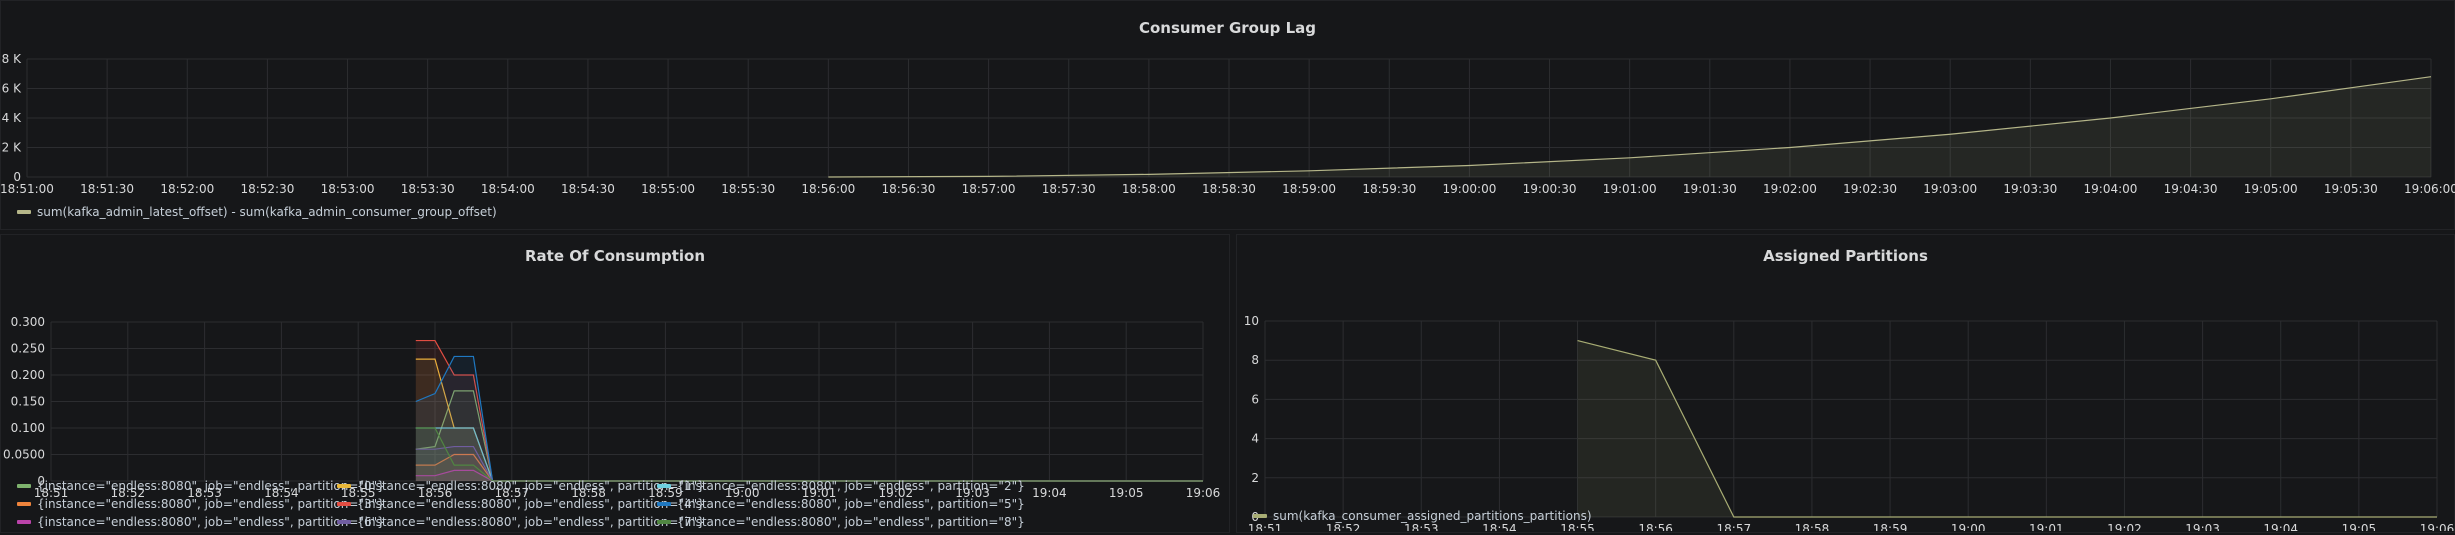 The image size is (2455, 535). Describe the element at coordinates (2202, 526) in the screenshot. I see `x-tick-label: 19:03` at that location.